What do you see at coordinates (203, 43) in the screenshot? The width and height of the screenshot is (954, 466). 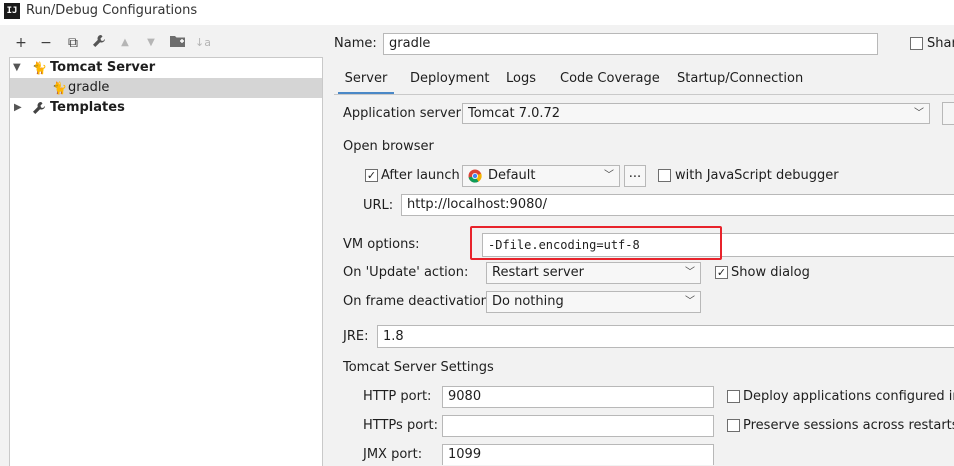 I see `sort-icon: ↓a` at bounding box center [203, 43].